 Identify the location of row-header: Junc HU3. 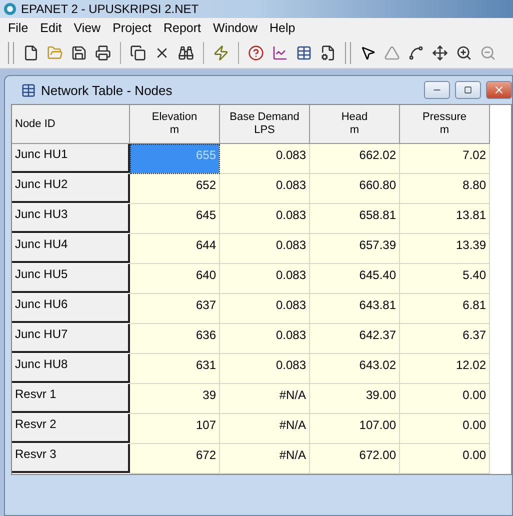
(71, 218).